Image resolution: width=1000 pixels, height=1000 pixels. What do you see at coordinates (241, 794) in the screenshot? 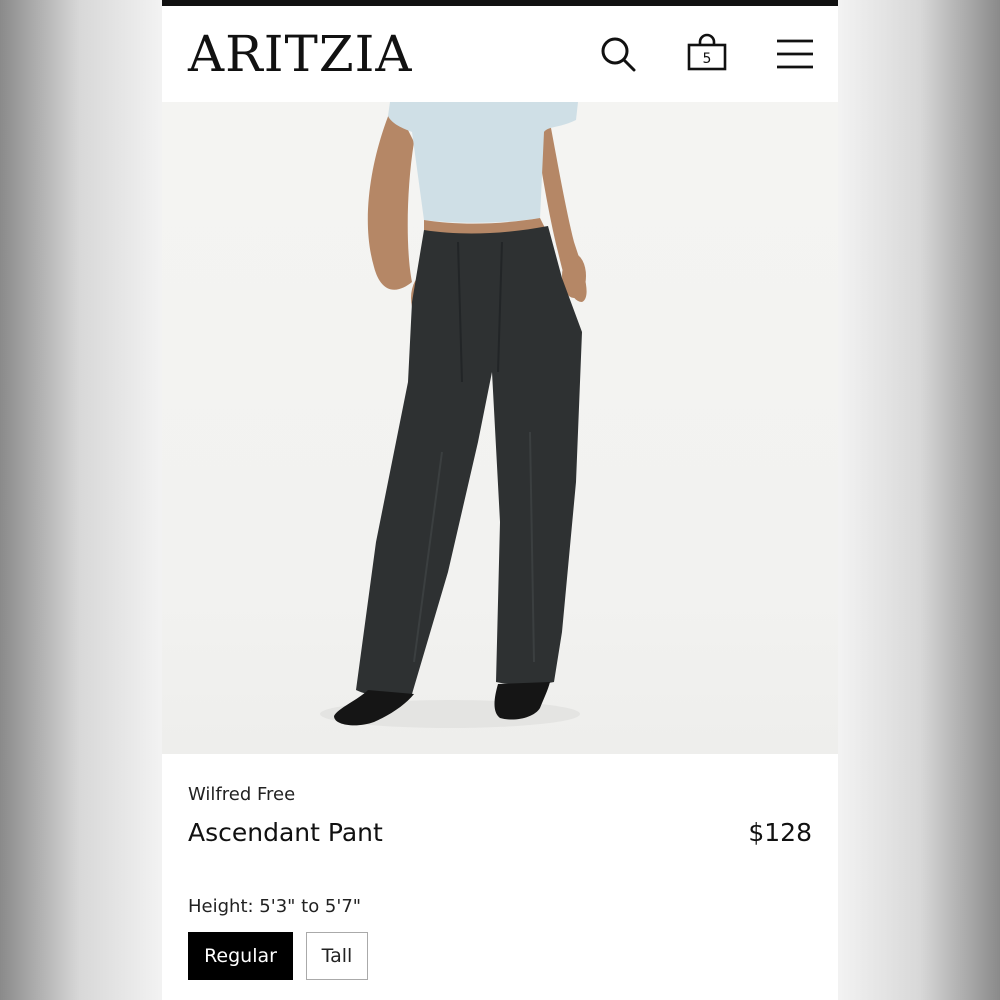
I see `product-brand: Wilfred Free` at bounding box center [241, 794].